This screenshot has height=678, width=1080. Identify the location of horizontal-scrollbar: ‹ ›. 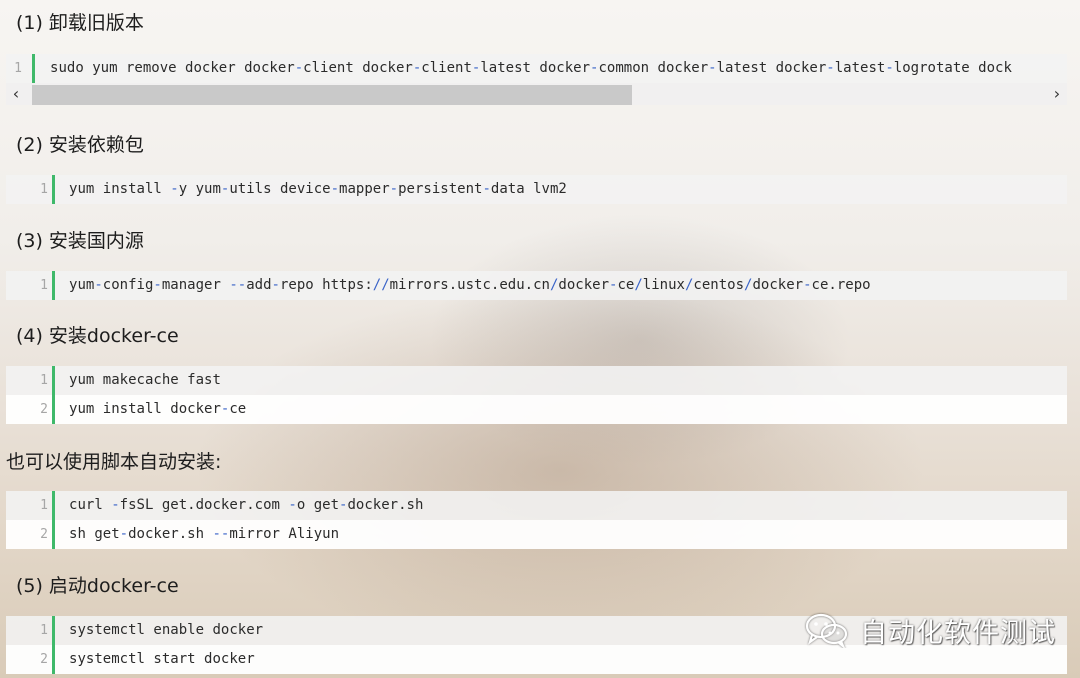
(536, 94).